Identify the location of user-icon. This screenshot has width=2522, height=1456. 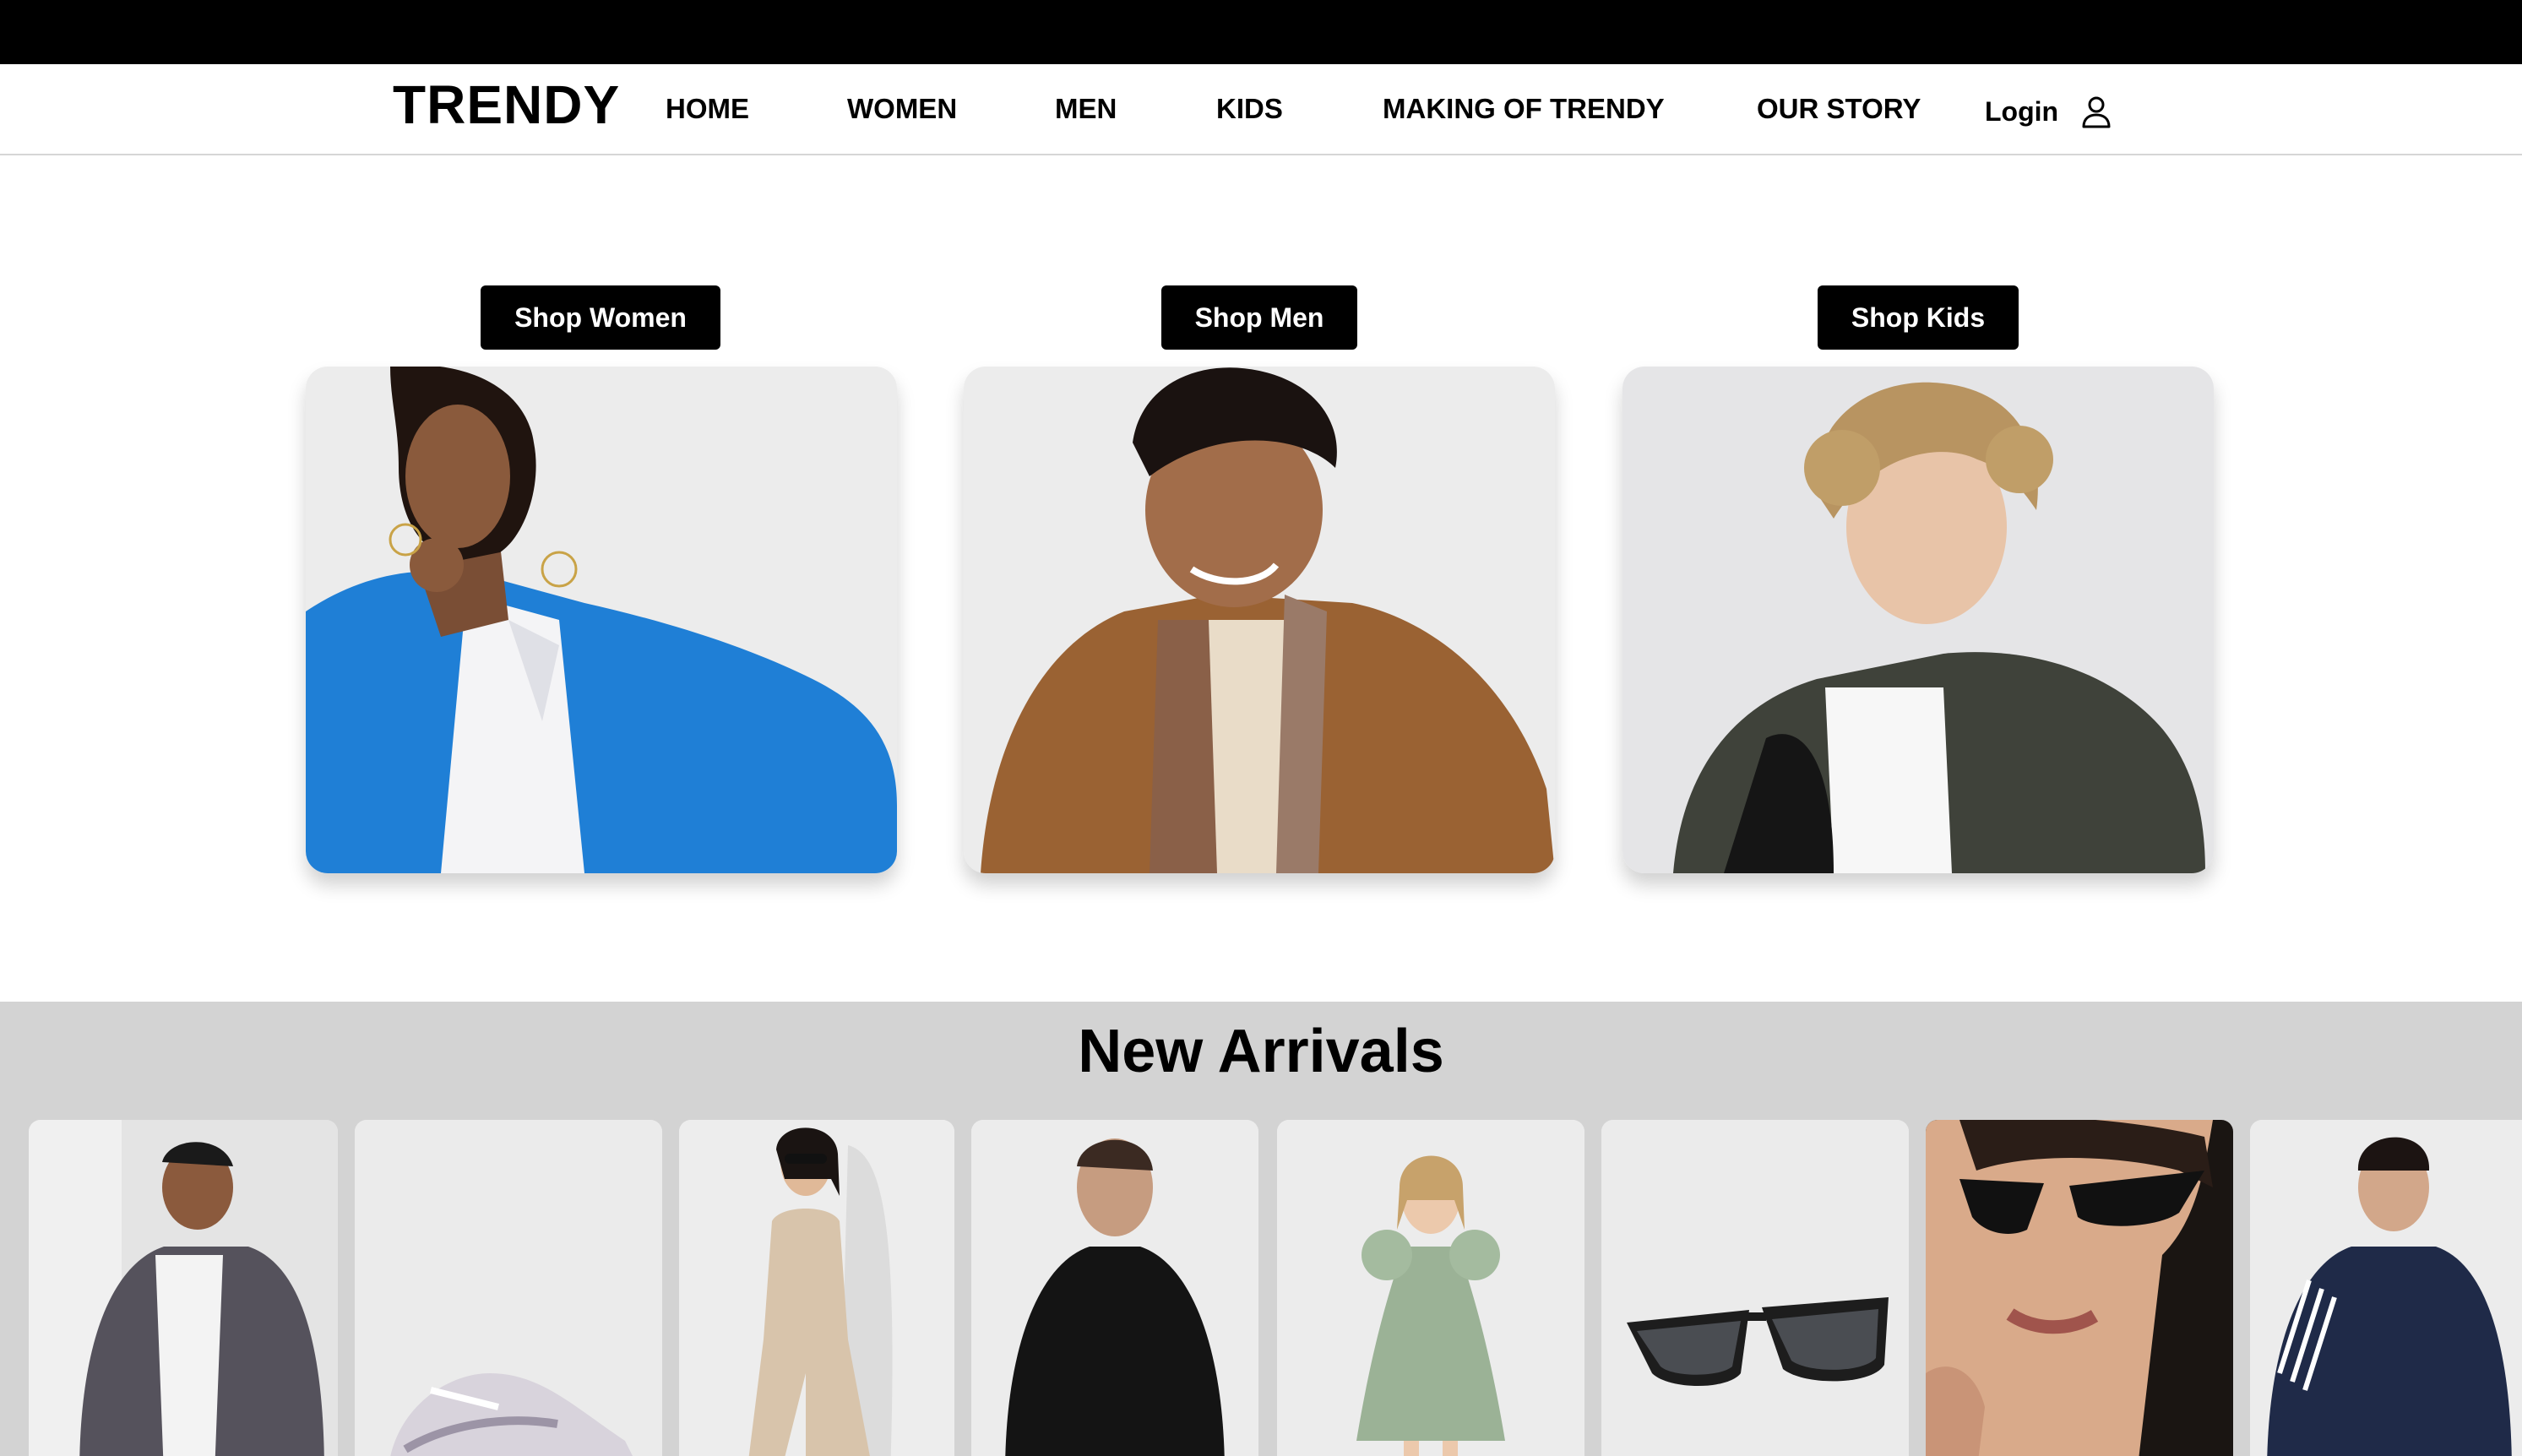
(2097, 112).